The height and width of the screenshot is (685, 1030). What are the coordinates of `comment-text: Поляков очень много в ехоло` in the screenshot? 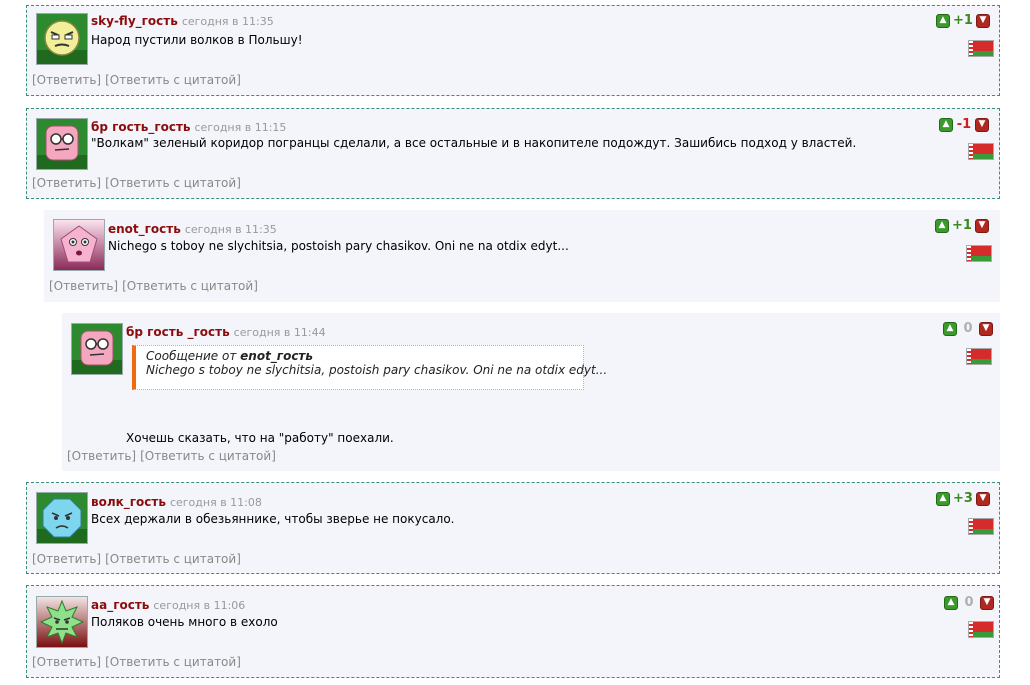 It's located at (184, 622).